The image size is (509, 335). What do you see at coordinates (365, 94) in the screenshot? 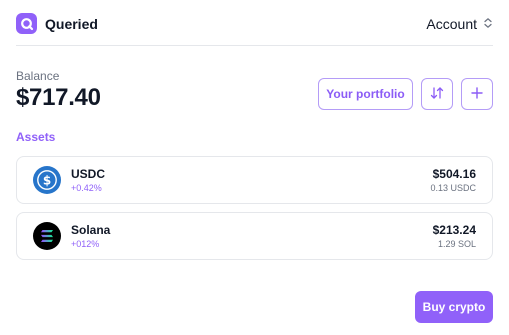
I see `your-portfolio-button: Your portfolio` at bounding box center [365, 94].